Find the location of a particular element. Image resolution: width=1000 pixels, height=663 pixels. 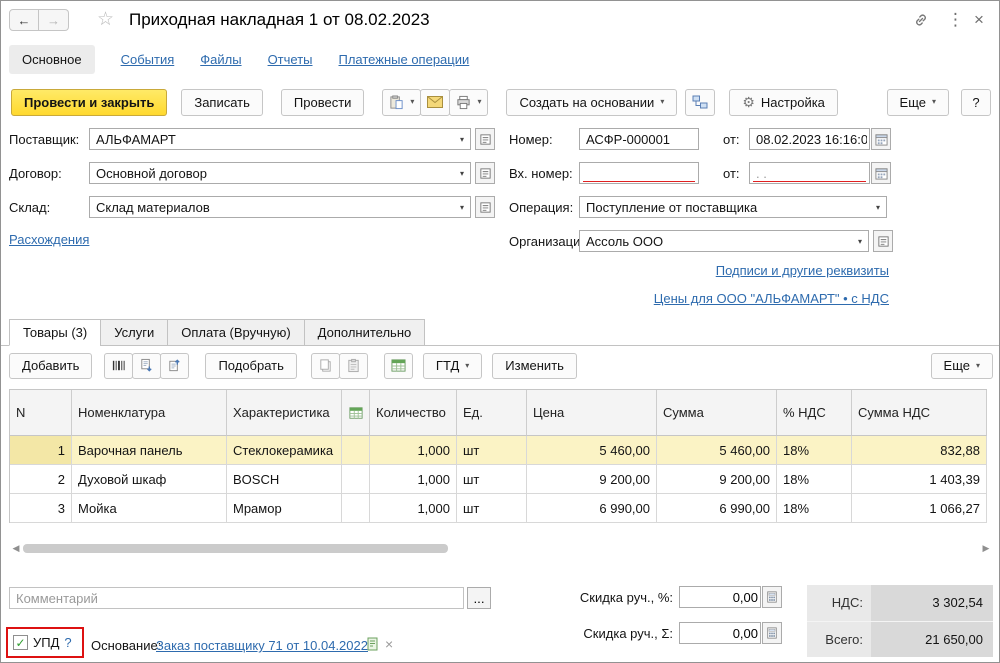

paste-document-button: ▾ is located at coordinates (402, 102).